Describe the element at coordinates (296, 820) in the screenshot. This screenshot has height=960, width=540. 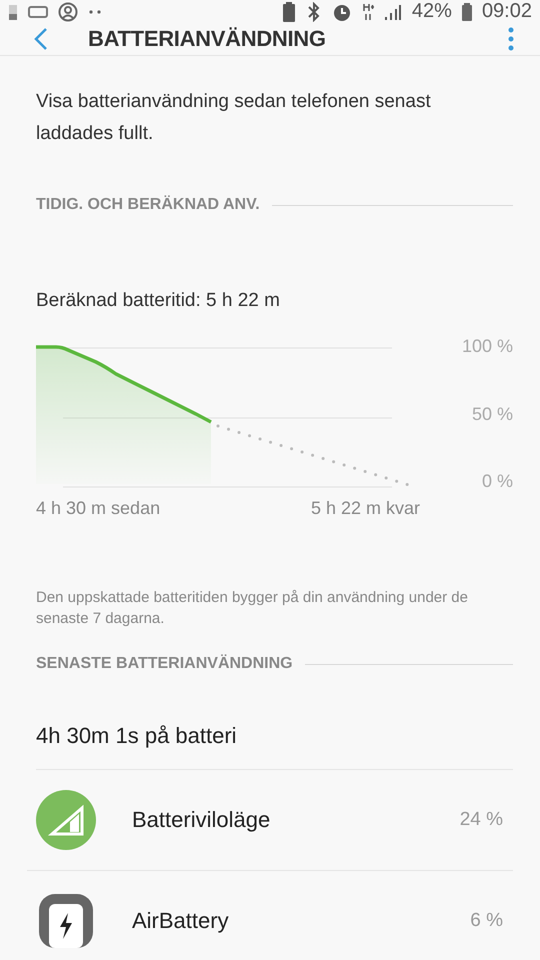
I see `app-name: Batteriviloläge` at that location.